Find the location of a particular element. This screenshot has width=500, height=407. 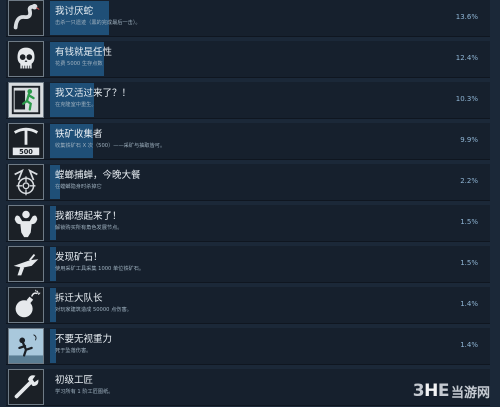

wrench-icon is located at coordinates (26, 387).